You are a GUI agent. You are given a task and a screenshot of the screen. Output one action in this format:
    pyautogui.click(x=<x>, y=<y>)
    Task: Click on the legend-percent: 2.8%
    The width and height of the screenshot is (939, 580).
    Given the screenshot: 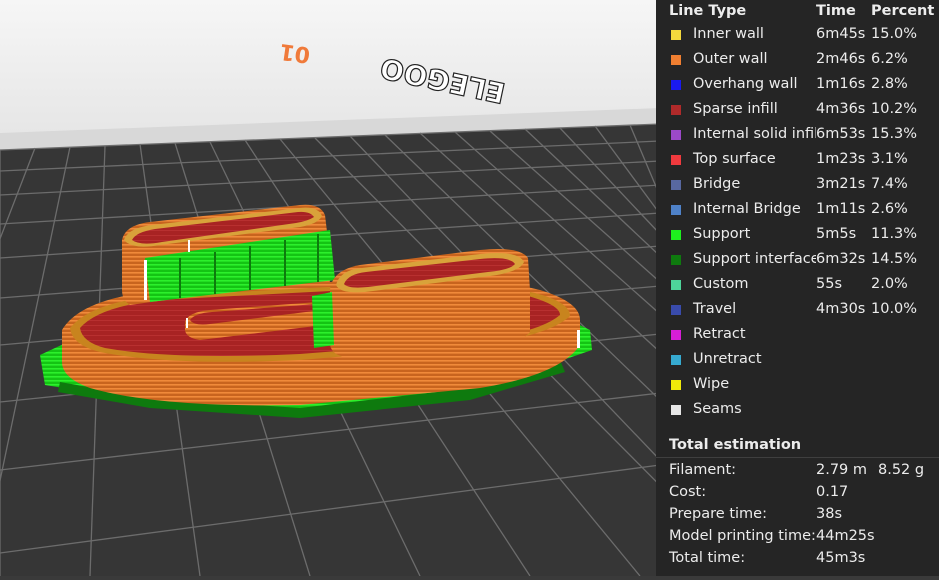 What is the action you would take?
    pyautogui.click(x=889, y=84)
    